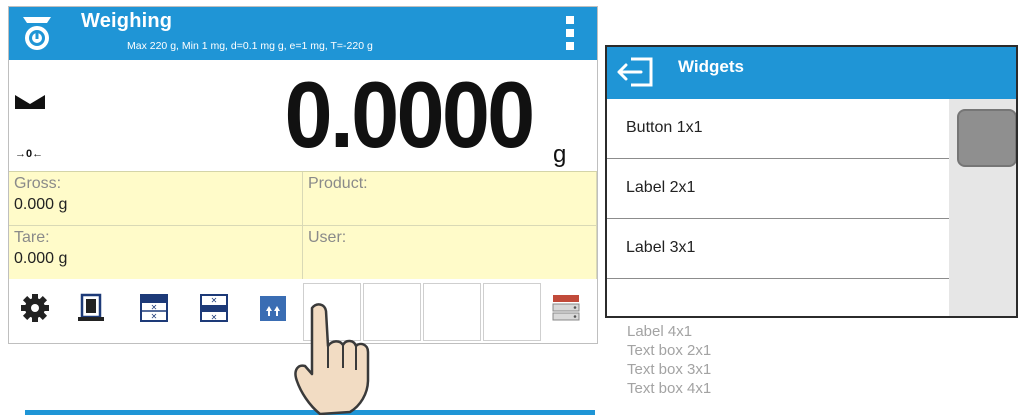 The height and width of the screenshot is (415, 1018). What do you see at coordinates (778, 129) in the screenshot?
I see `list-item-button-1x1: Button 1x1` at bounding box center [778, 129].